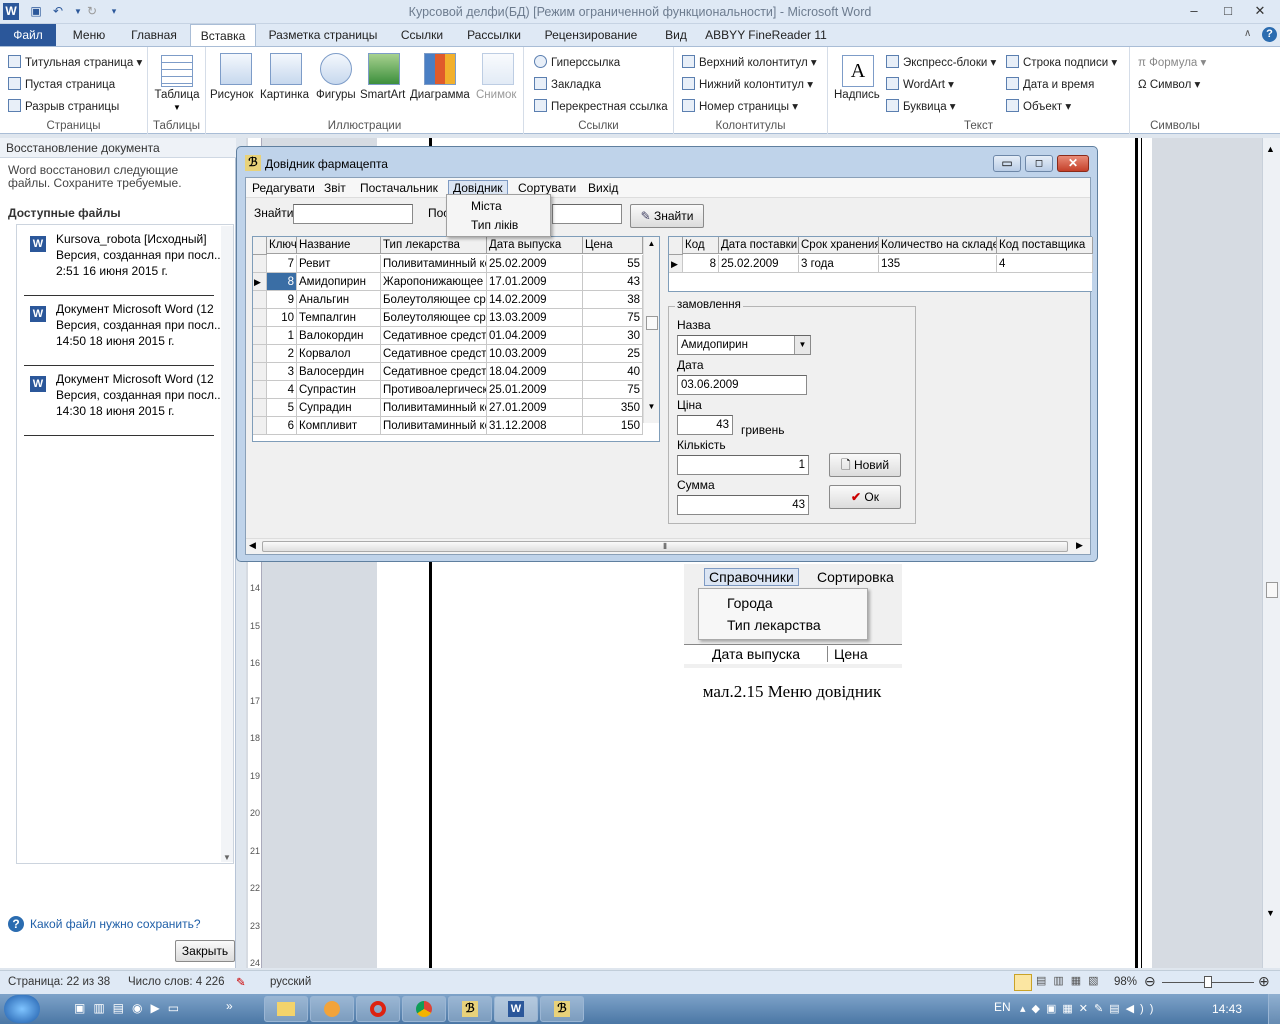 Image resolution: width=1280 pixels, height=1024 pixels. What do you see at coordinates (470, 1009) in the screenshot?
I see `taskbar-delphi: ℬ` at bounding box center [470, 1009].